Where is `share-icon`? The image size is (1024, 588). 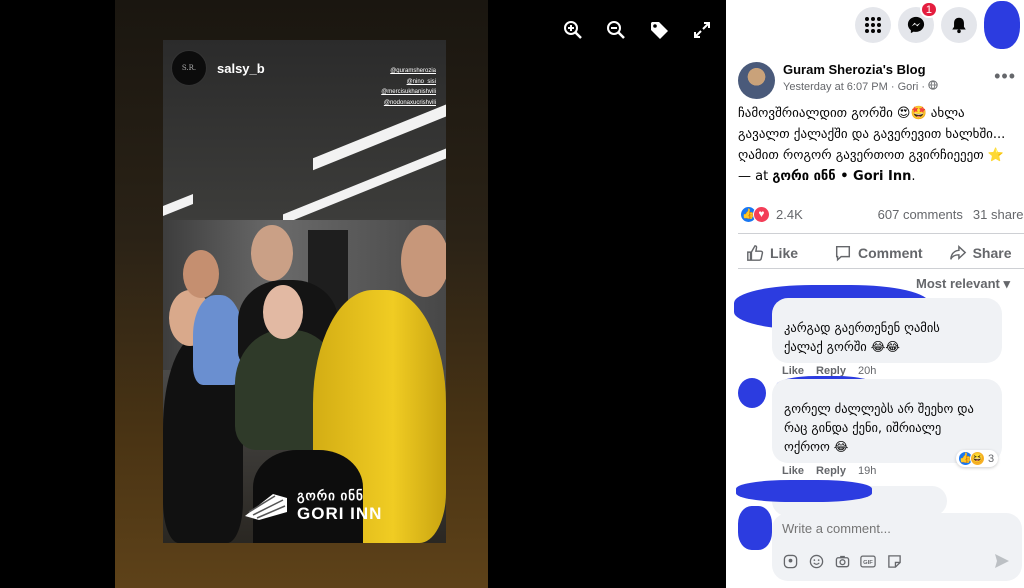
share-icon is located at coordinates (957, 253).